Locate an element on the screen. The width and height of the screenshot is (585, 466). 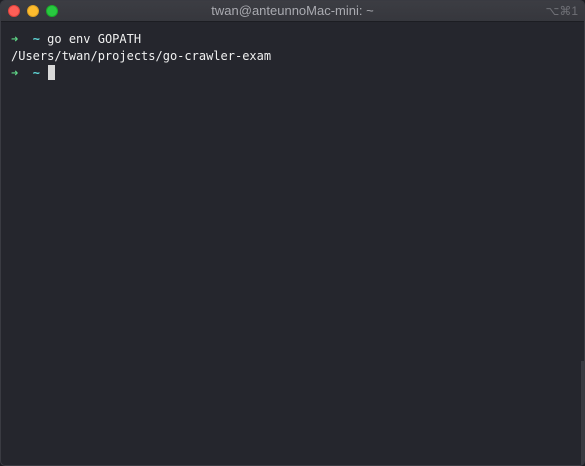
active-prompt-line: ➜ ~ is located at coordinates (297, 73).